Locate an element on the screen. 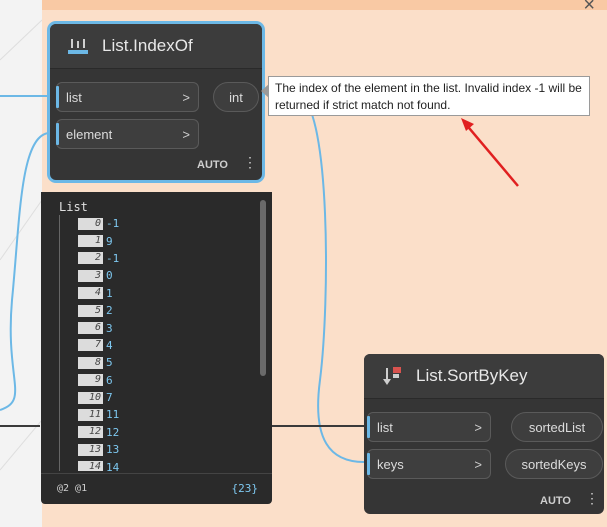 The image size is (607, 527). preview-footer: @2 @1 {23} is located at coordinates (156, 488).